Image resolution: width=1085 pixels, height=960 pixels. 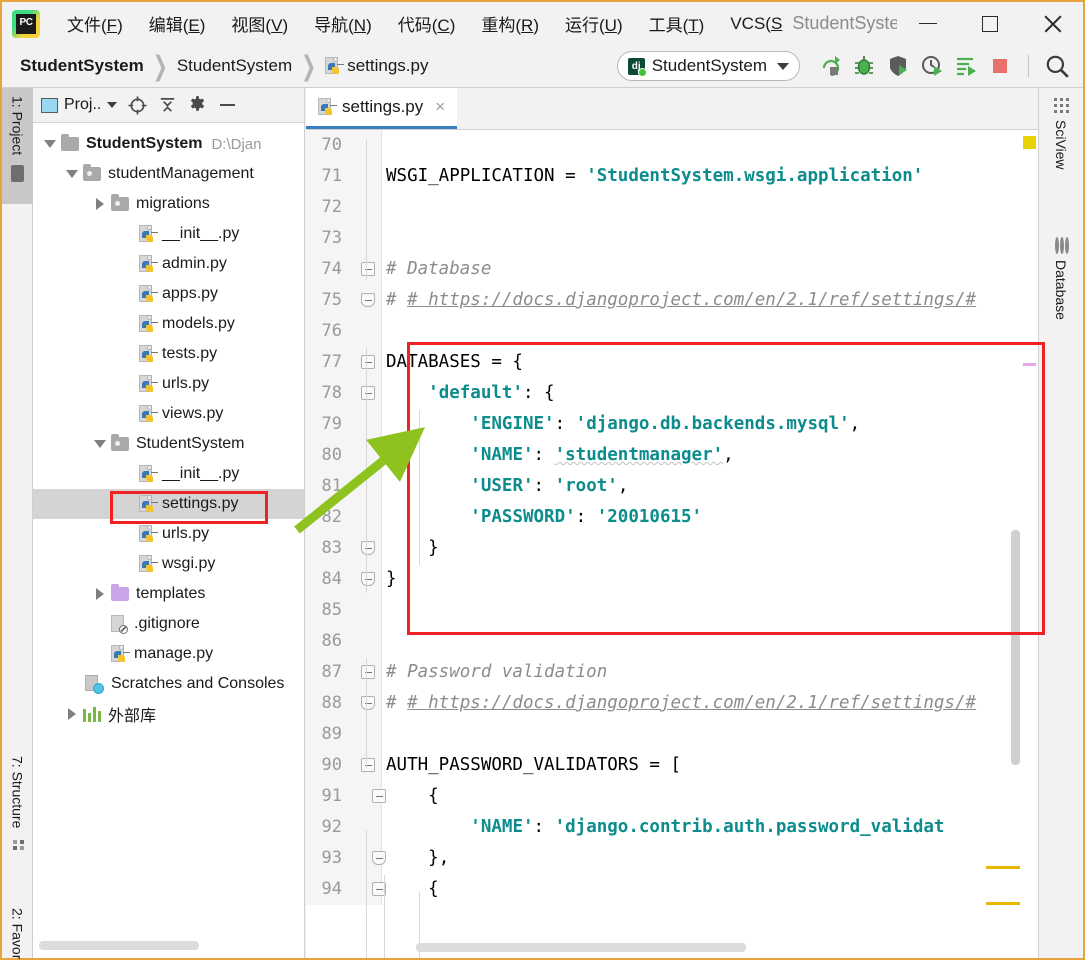 I want to click on target-icon, so click(x=137, y=105).